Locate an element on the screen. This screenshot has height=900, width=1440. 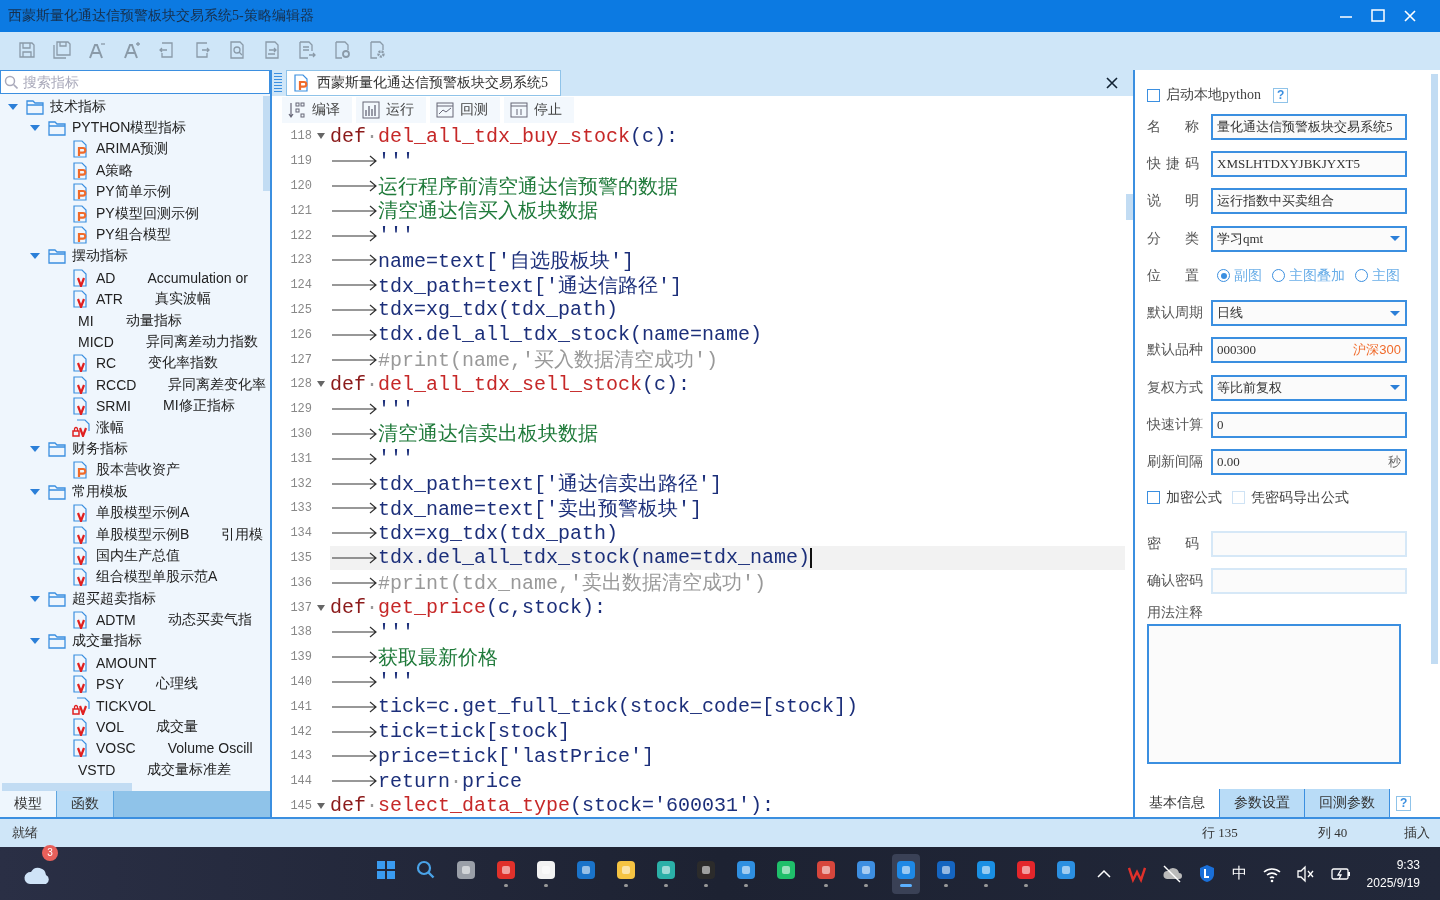
tree-item-label: AD is located at coordinates (106, 277).